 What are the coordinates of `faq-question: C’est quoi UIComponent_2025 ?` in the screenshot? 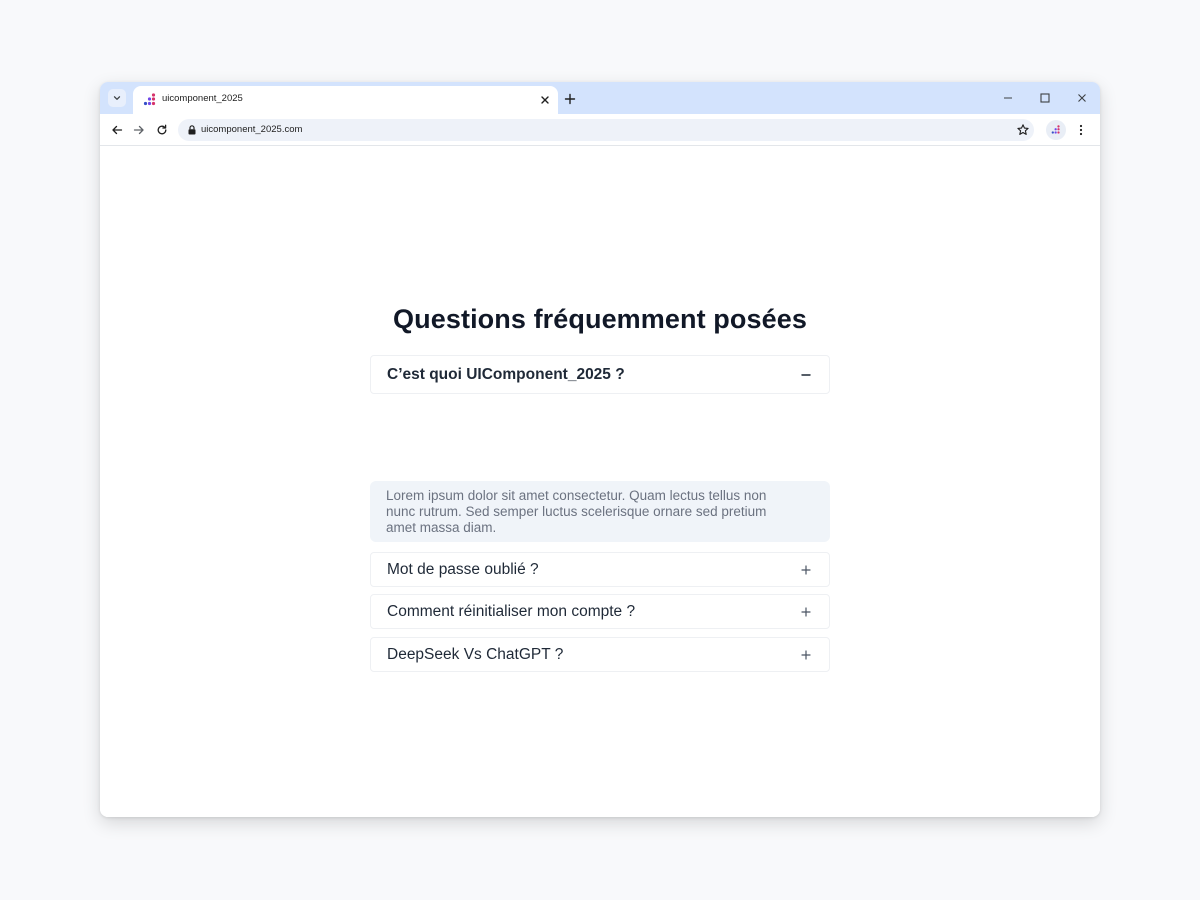 It's located at (506, 374).